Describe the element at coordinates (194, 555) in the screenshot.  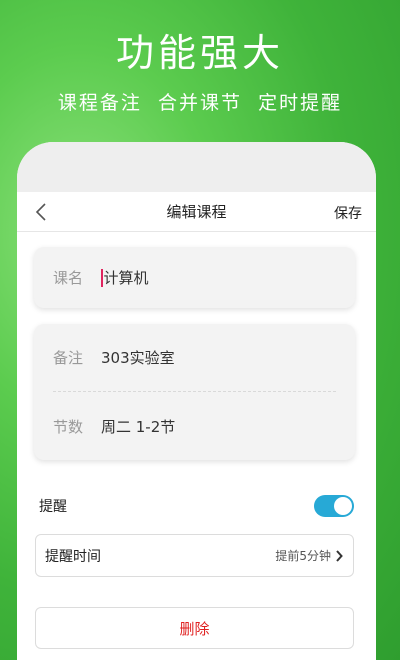
I see `reminder-time-row: 提醒时间 提前5分钟` at that location.